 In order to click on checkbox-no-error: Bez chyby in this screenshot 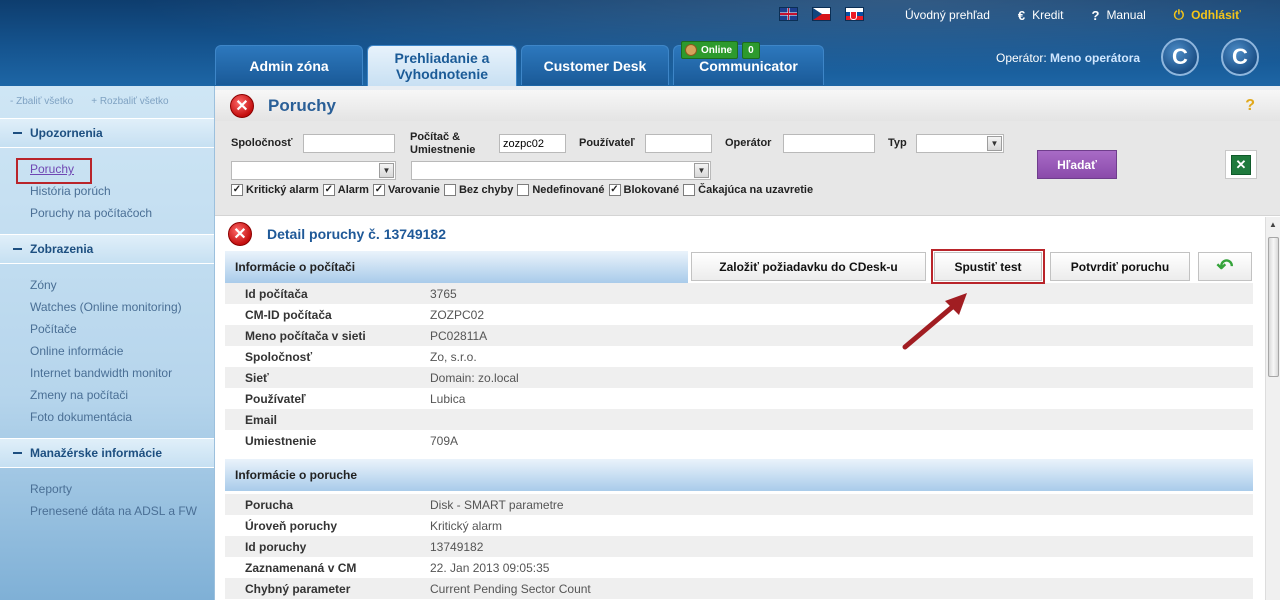, I will do `click(478, 190)`.